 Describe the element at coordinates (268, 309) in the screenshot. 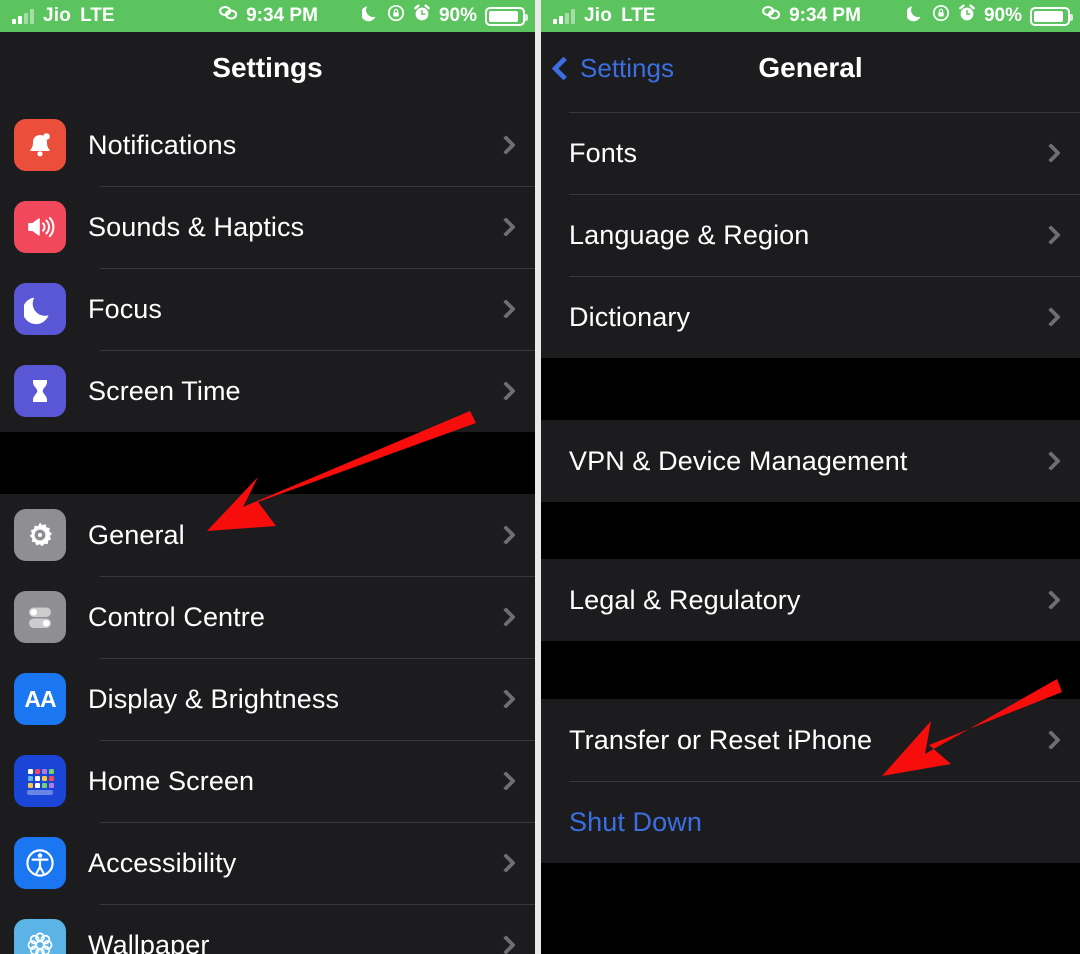

I see `list-item-focus: Focus` at that location.